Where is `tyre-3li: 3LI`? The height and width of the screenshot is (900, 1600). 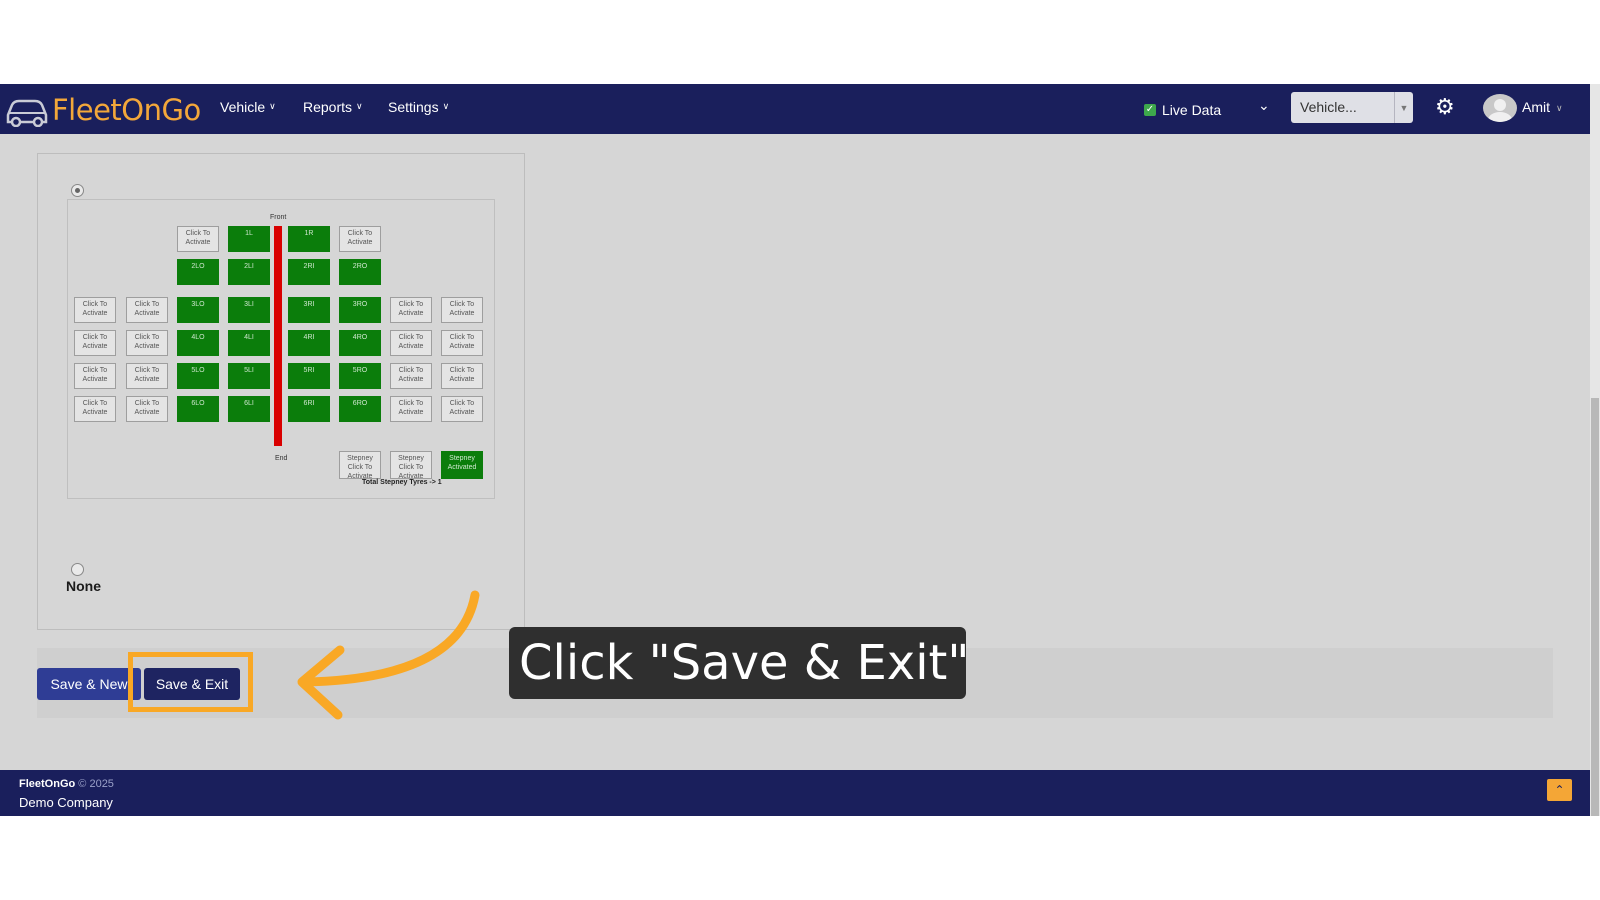
tyre-3li: 3LI is located at coordinates (249, 310).